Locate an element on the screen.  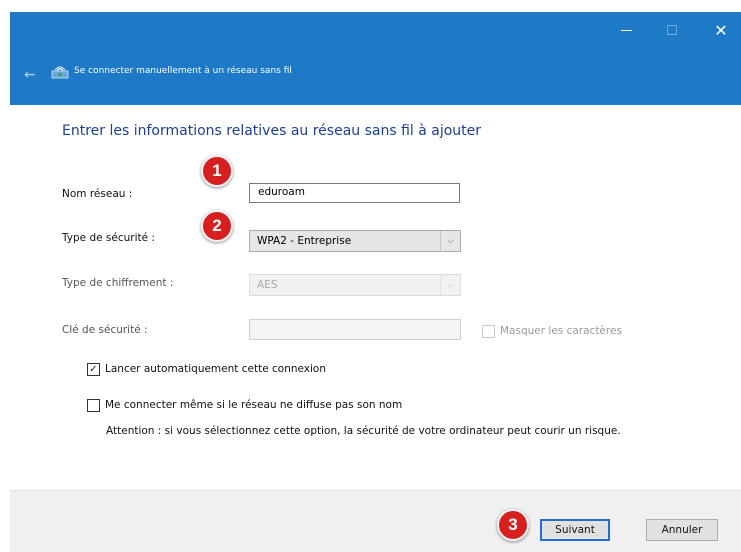
connect-hidden-checkbox is located at coordinates (93, 405).